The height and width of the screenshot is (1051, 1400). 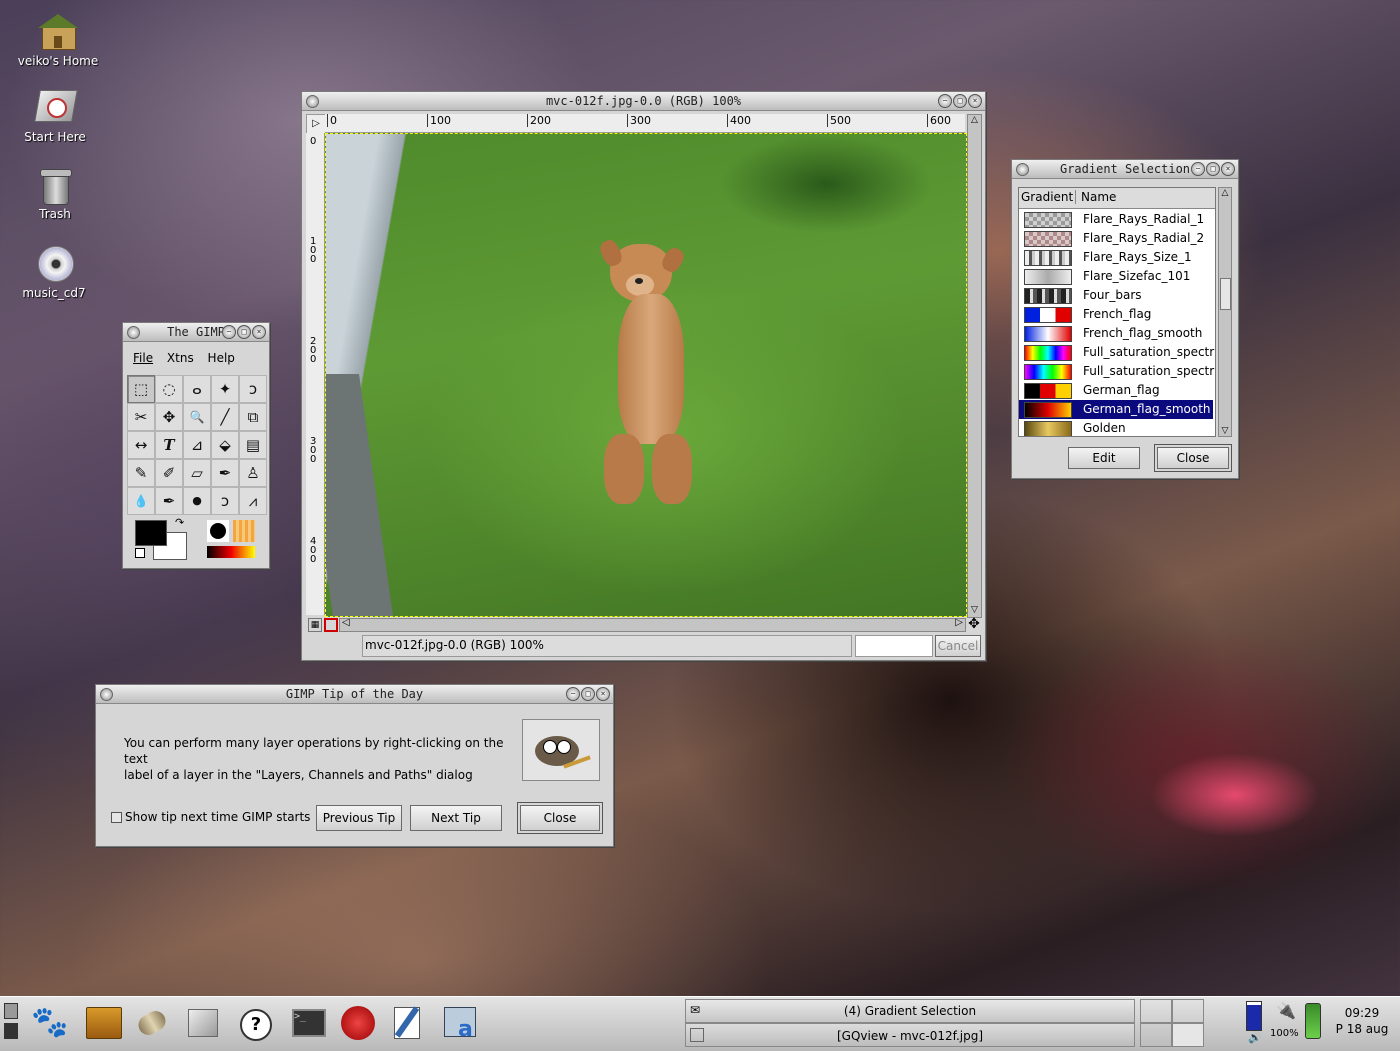 I want to click on gradient-row: Flare_Rays_Radial_1, so click(x=1116, y=219).